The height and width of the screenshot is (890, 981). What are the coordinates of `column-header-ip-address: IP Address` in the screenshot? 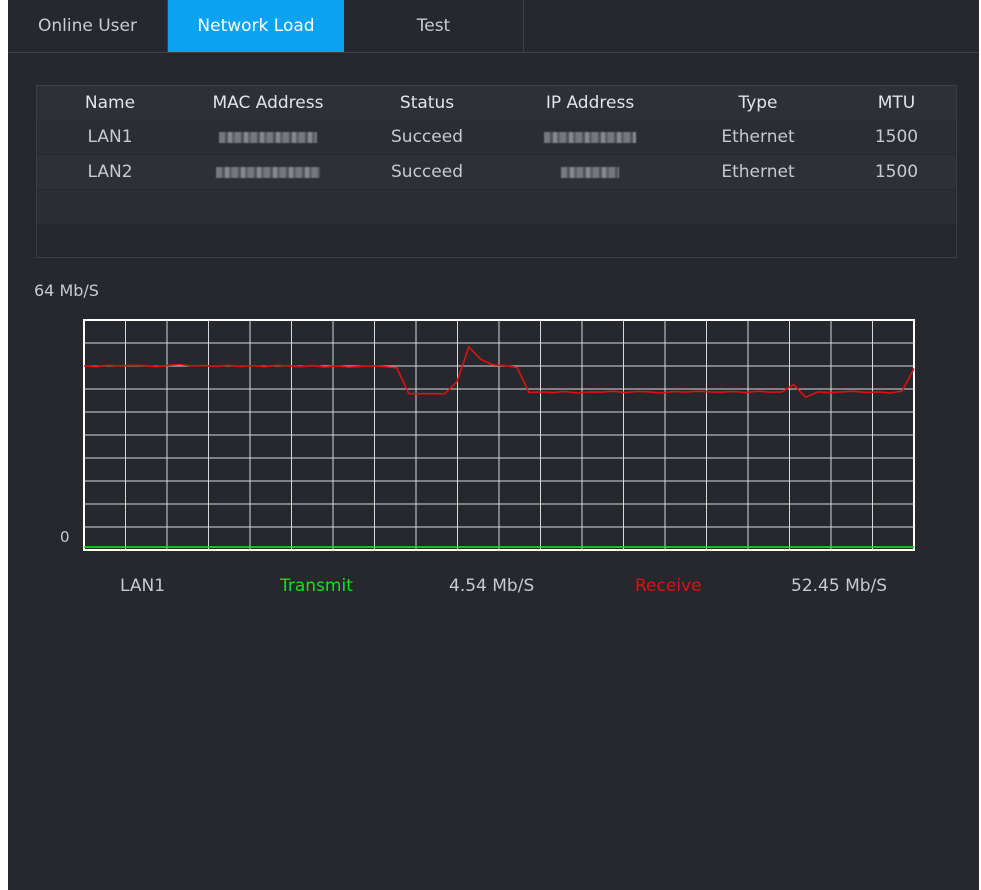 It's located at (590, 103).